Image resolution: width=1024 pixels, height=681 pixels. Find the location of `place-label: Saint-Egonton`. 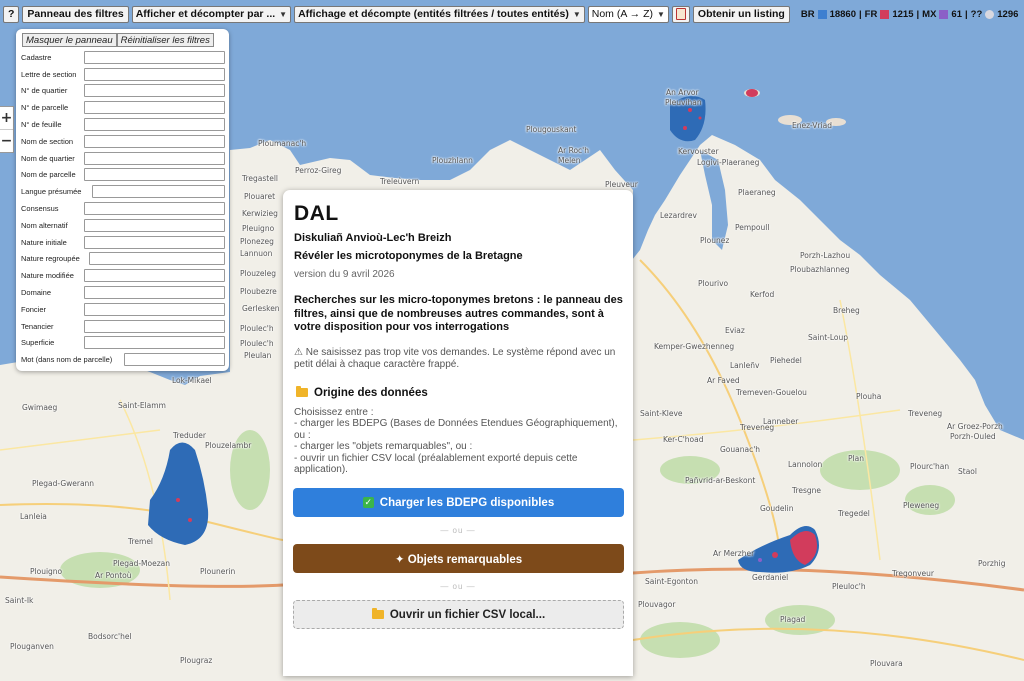

place-label: Saint-Egonton is located at coordinates (671, 581).